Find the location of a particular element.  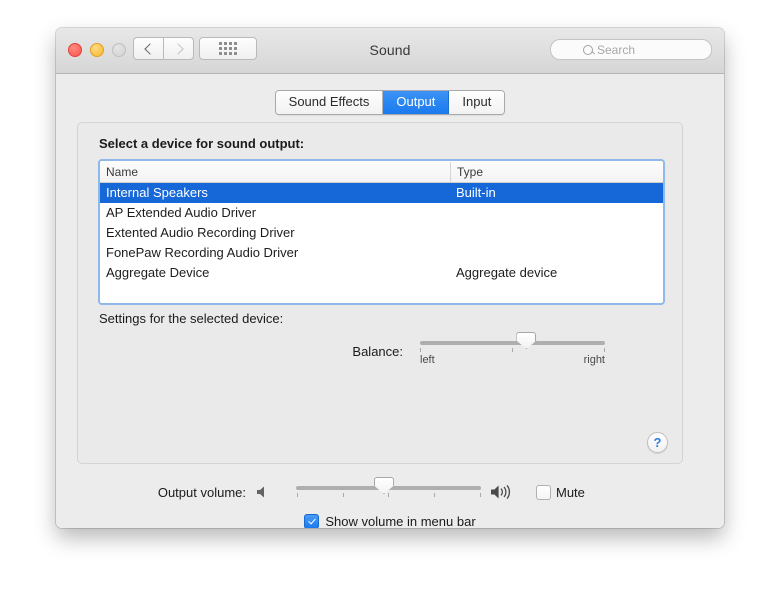

window-titlebar: Sound is located at coordinates (390, 51).